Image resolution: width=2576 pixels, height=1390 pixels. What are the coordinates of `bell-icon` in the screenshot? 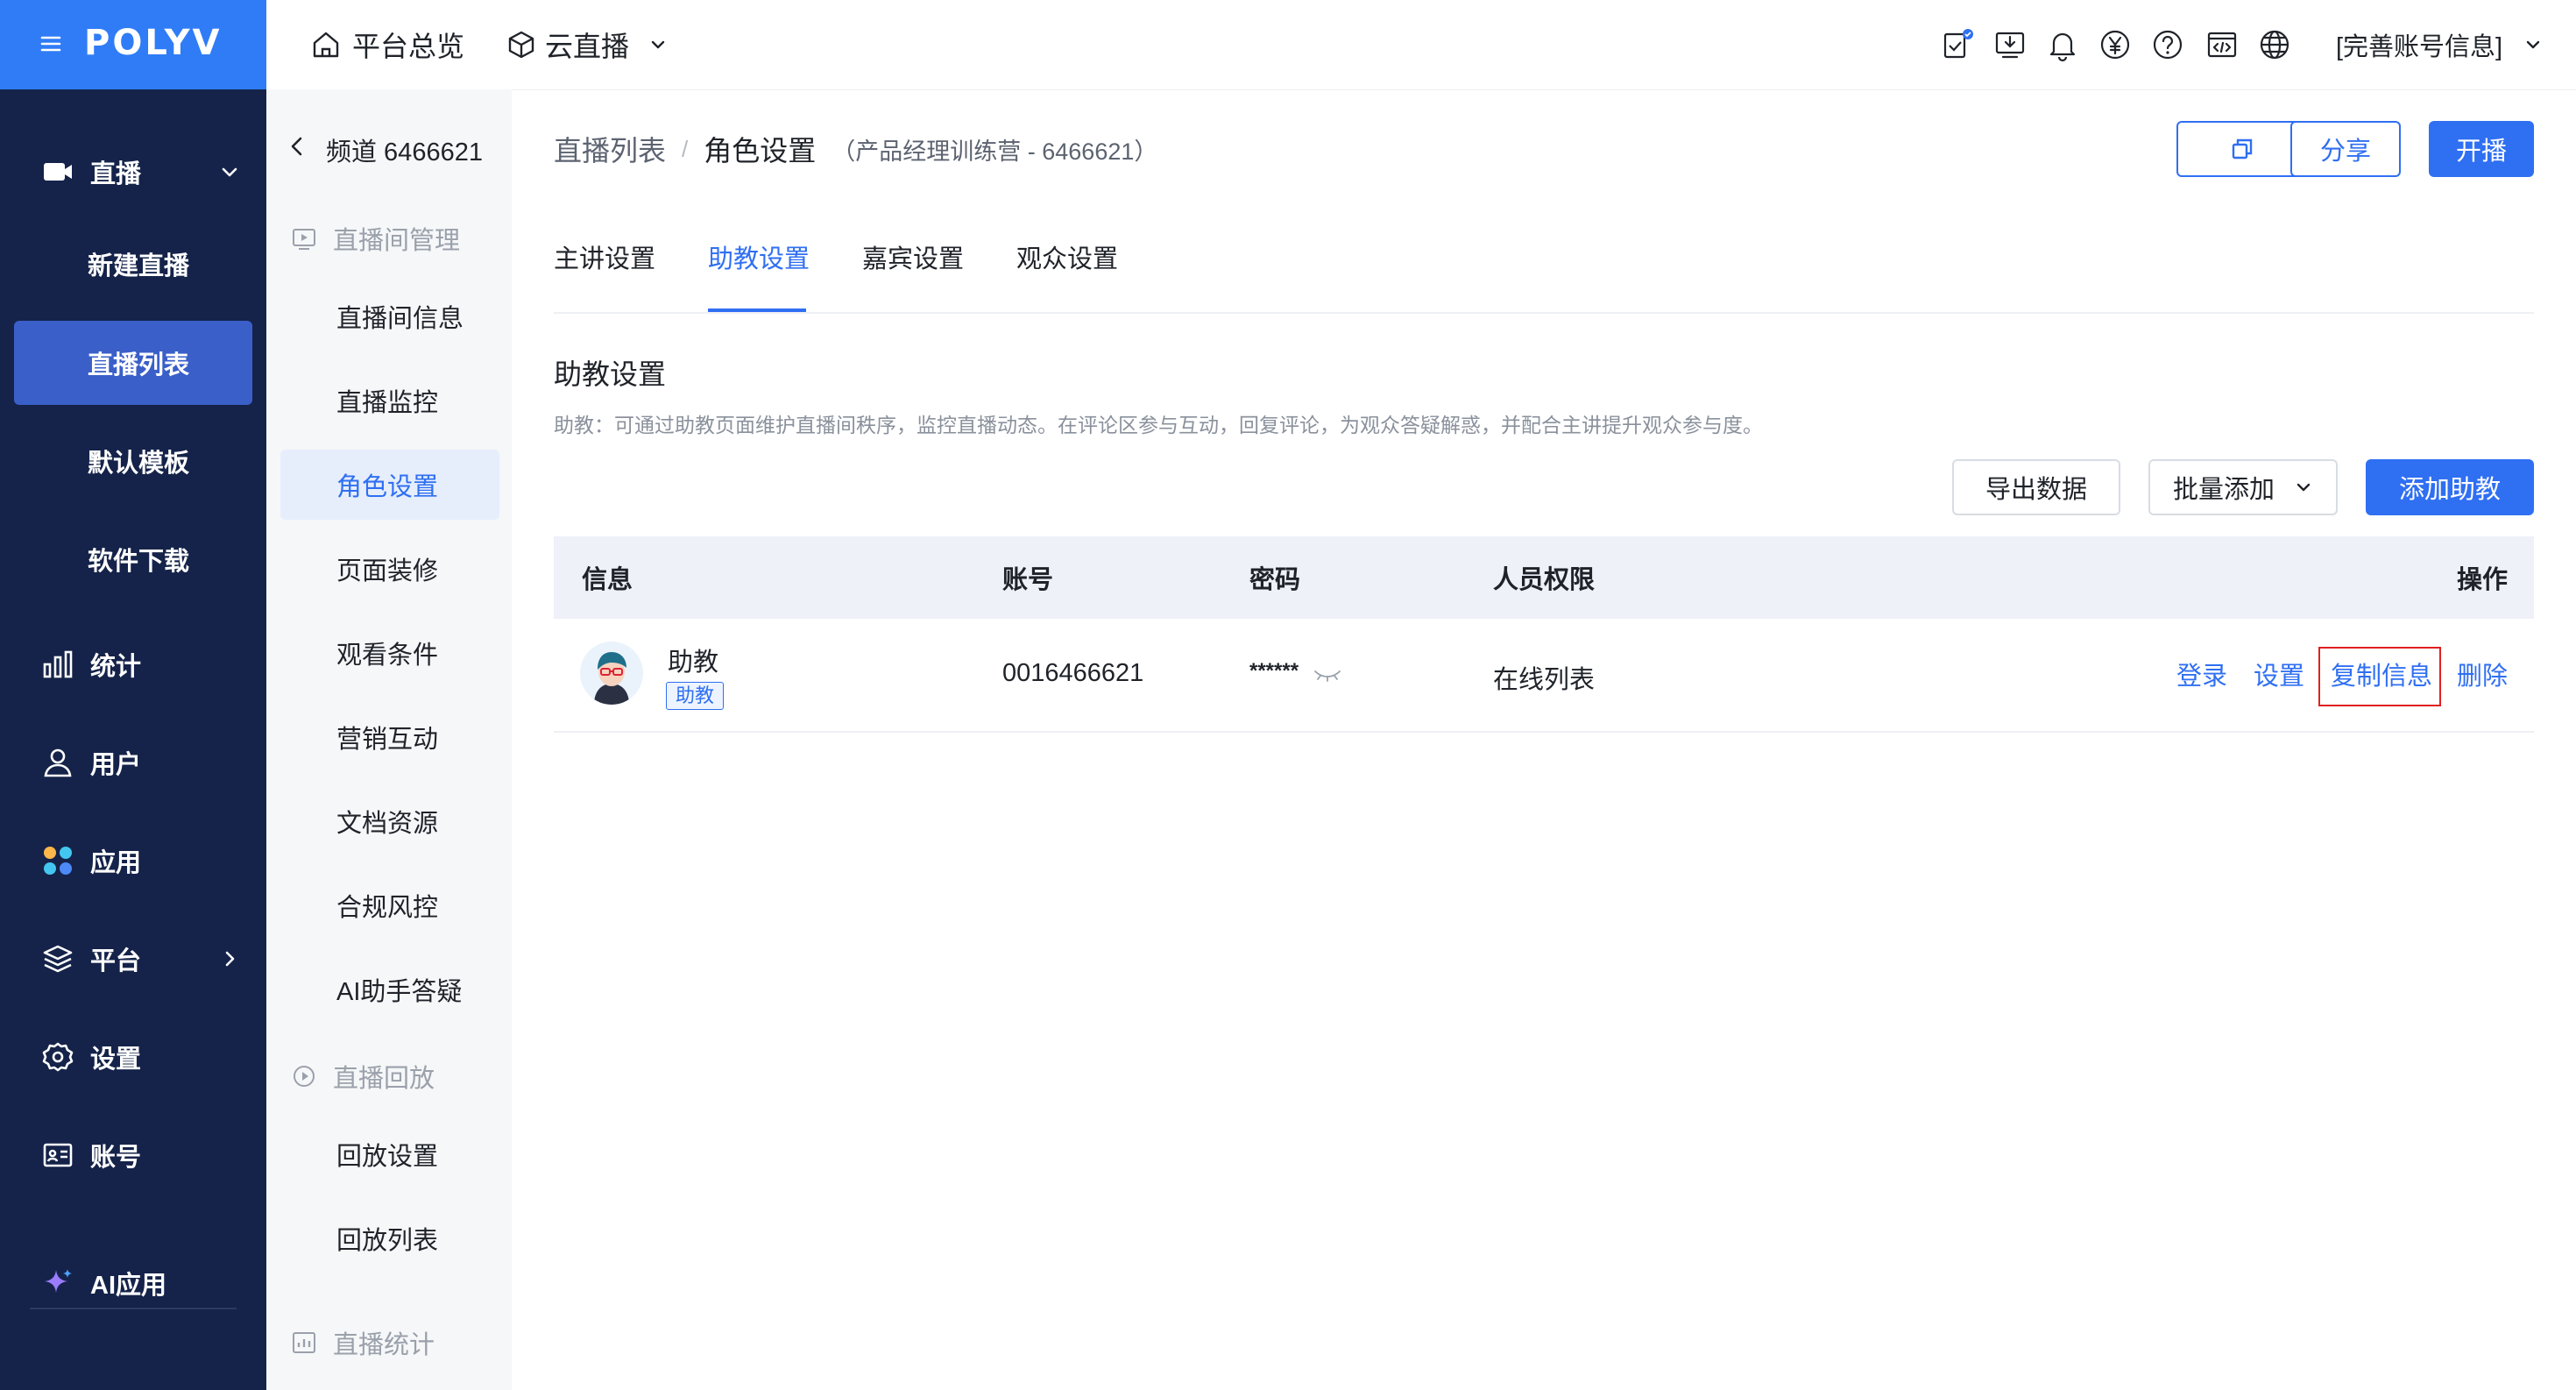 It's located at (2062, 44).